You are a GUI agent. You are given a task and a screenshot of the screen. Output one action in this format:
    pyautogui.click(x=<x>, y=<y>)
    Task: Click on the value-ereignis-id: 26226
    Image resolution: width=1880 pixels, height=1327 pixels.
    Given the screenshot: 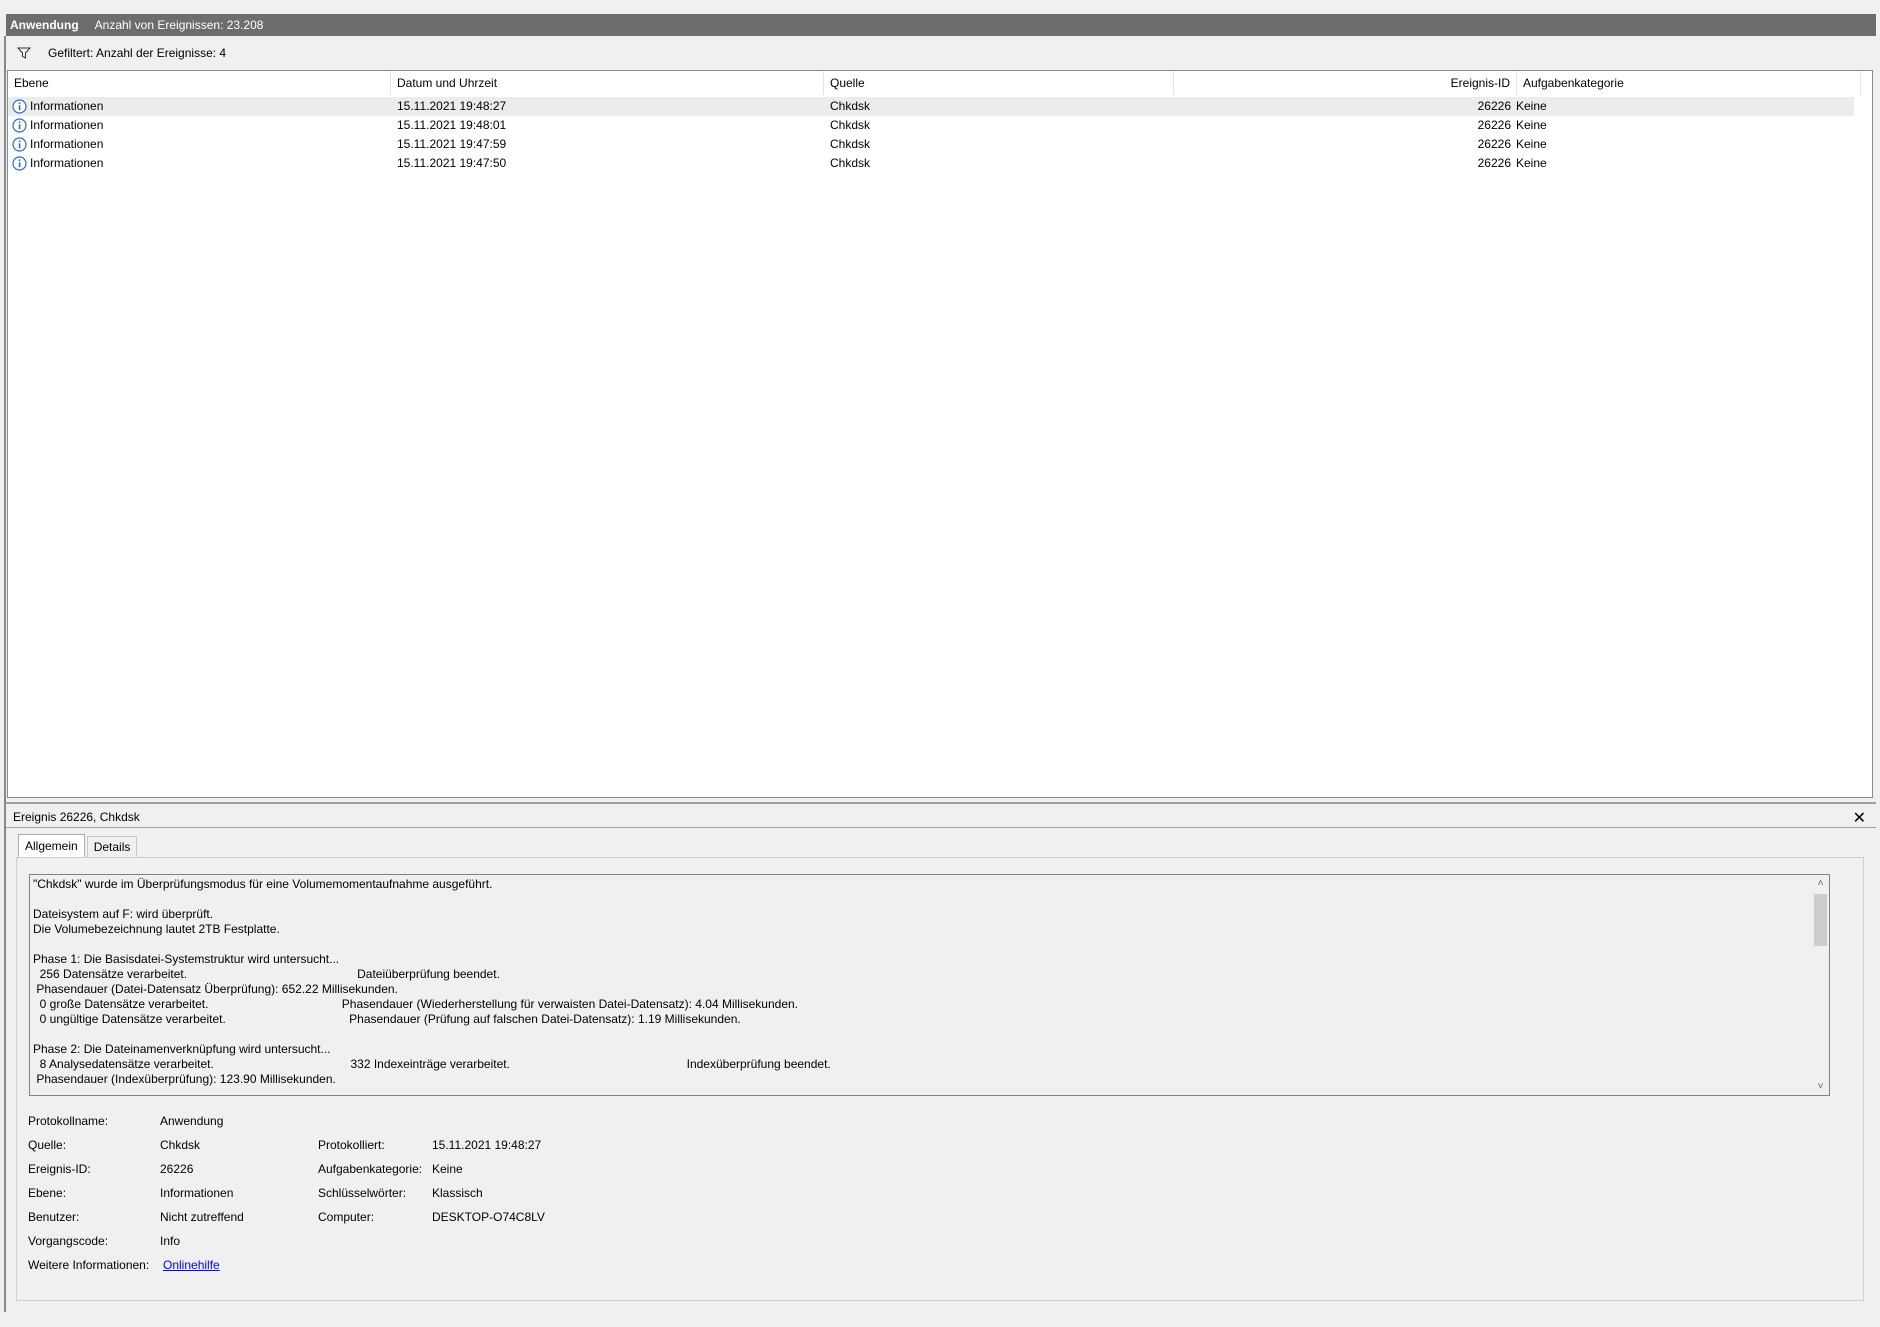 What is the action you would take?
    pyautogui.click(x=177, y=1169)
    